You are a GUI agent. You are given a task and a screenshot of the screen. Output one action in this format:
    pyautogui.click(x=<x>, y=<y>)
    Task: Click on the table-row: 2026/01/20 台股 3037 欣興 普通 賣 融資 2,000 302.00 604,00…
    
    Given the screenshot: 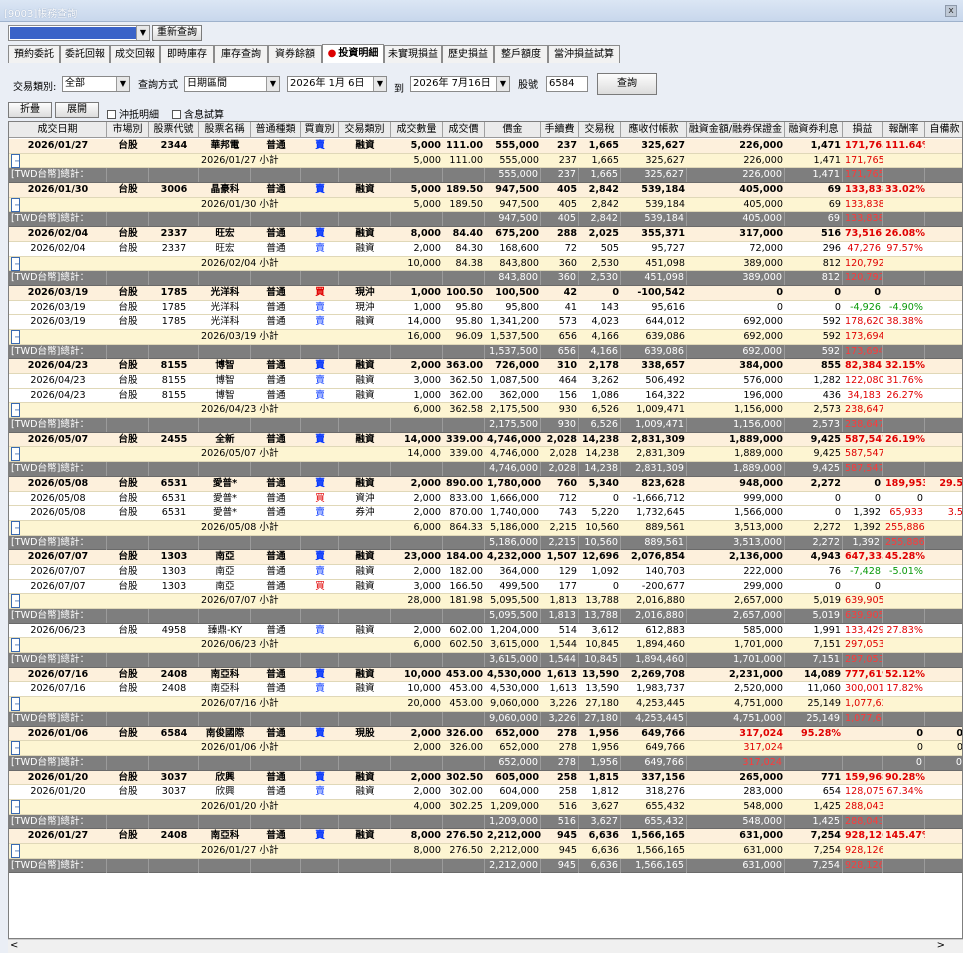 What is the action you would take?
    pyautogui.click(x=485, y=792)
    